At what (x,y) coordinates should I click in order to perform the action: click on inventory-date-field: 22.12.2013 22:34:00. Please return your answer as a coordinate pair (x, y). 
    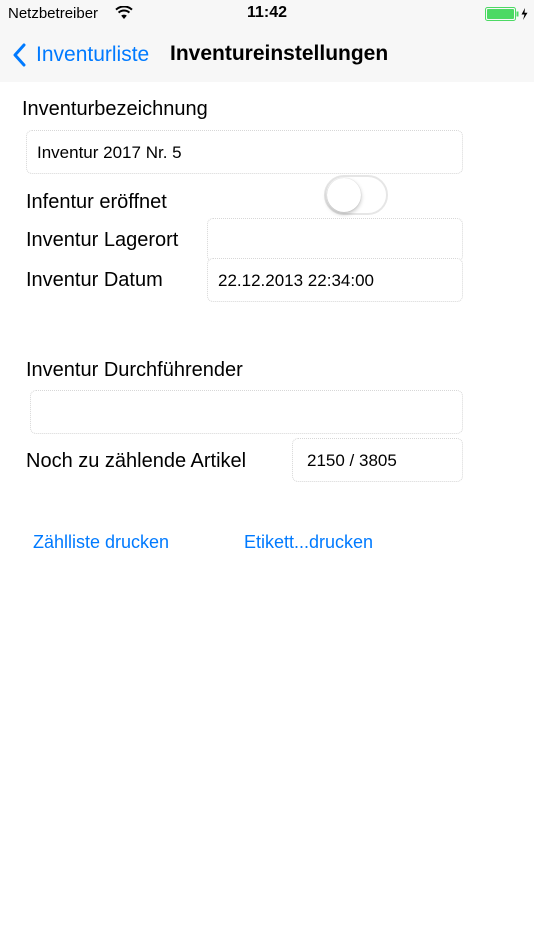
    Looking at the image, I should click on (335, 280).